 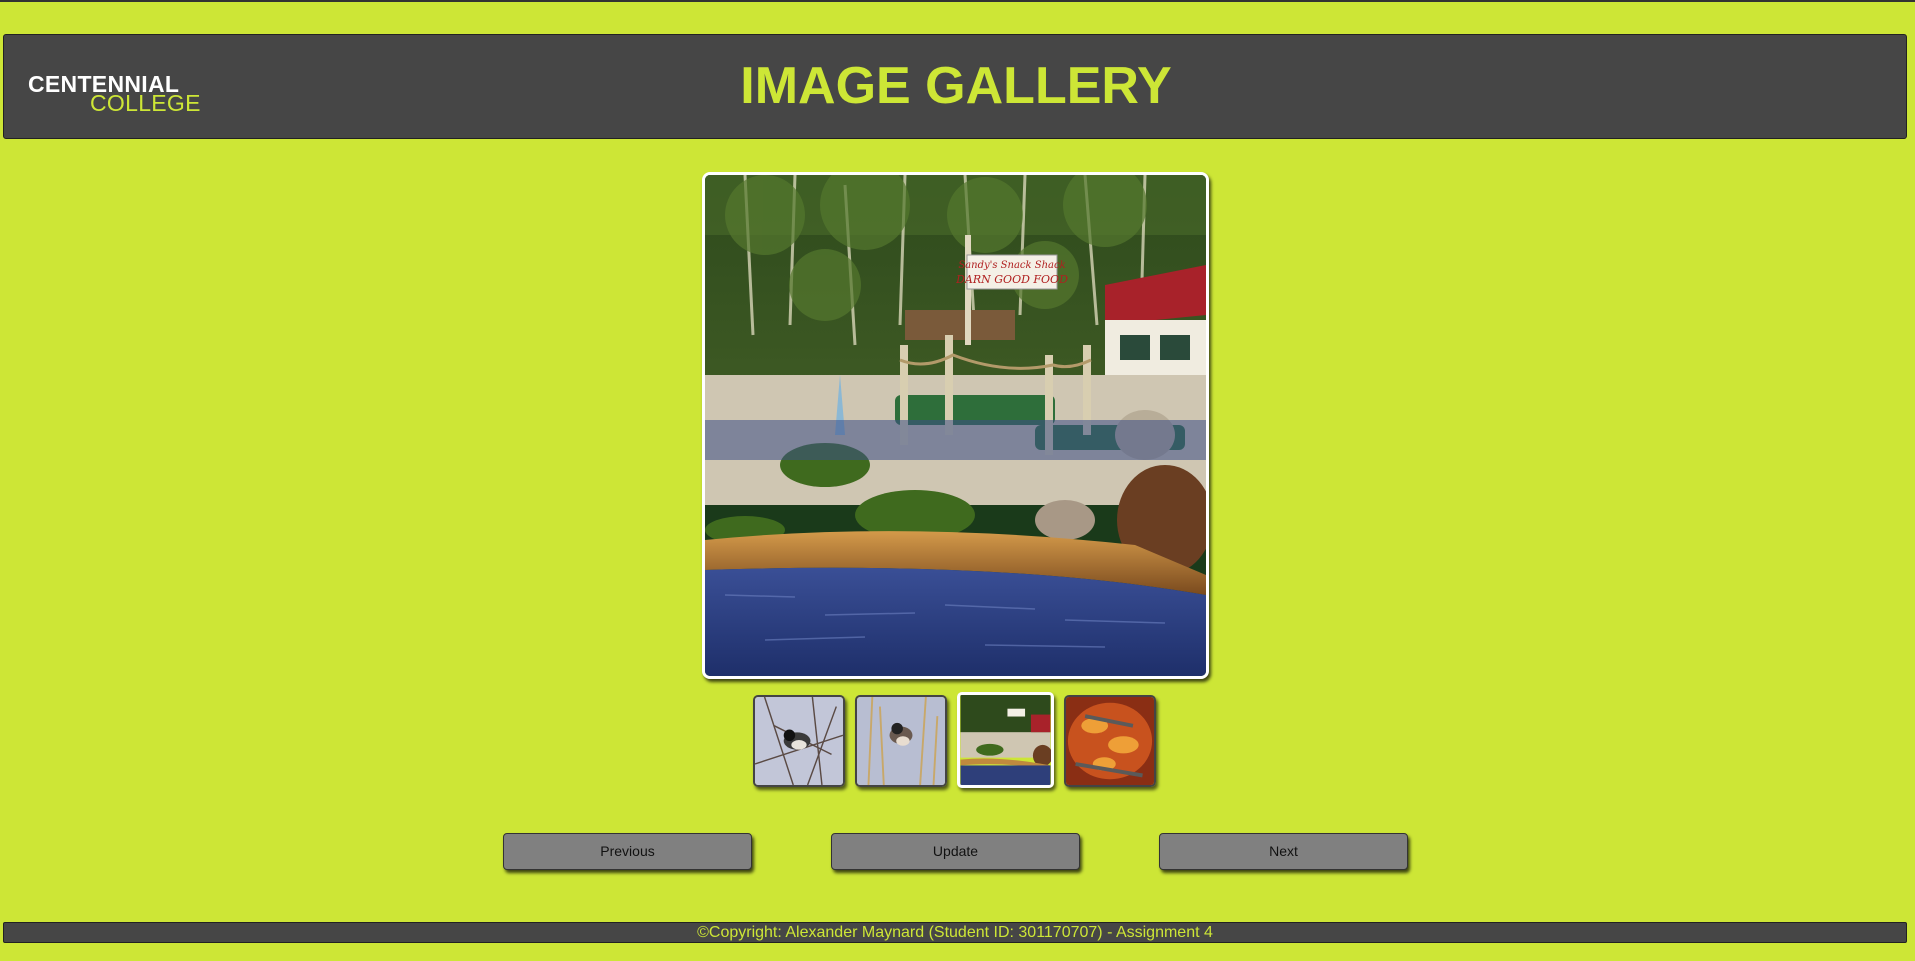 I want to click on page-header: CENTENNIAL COLLEGE IMAGE GALLERY, so click(x=955, y=86).